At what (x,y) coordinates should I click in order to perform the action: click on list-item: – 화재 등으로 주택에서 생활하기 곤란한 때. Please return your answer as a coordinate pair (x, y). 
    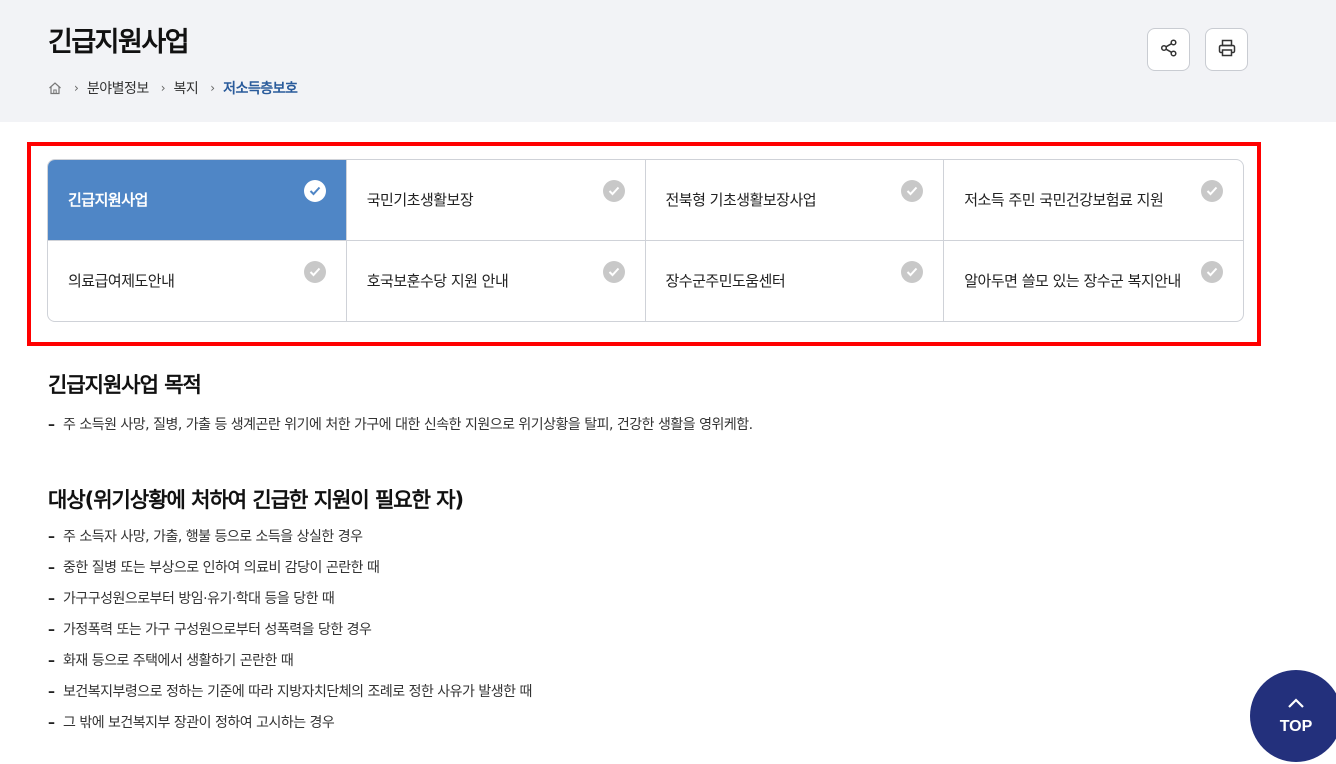
    Looking at the image, I should click on (290, 661).